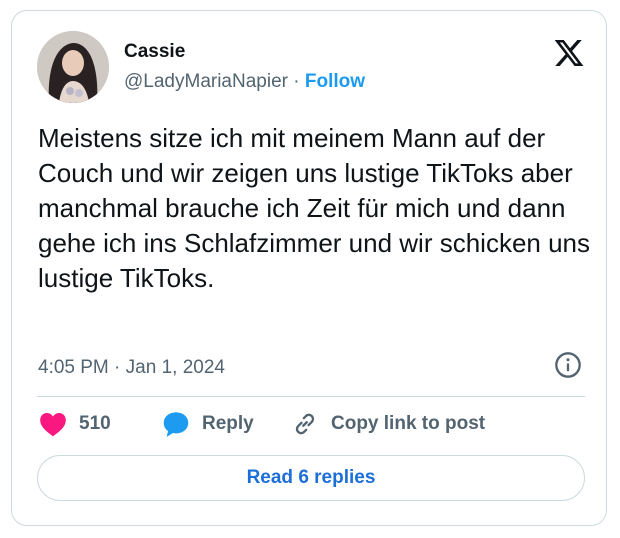 This screenshot has width=620, height=538. What do you see at coordinates (53, 425) in the screenshot?
I see `heart-icon` at bounding box center [53, 425].